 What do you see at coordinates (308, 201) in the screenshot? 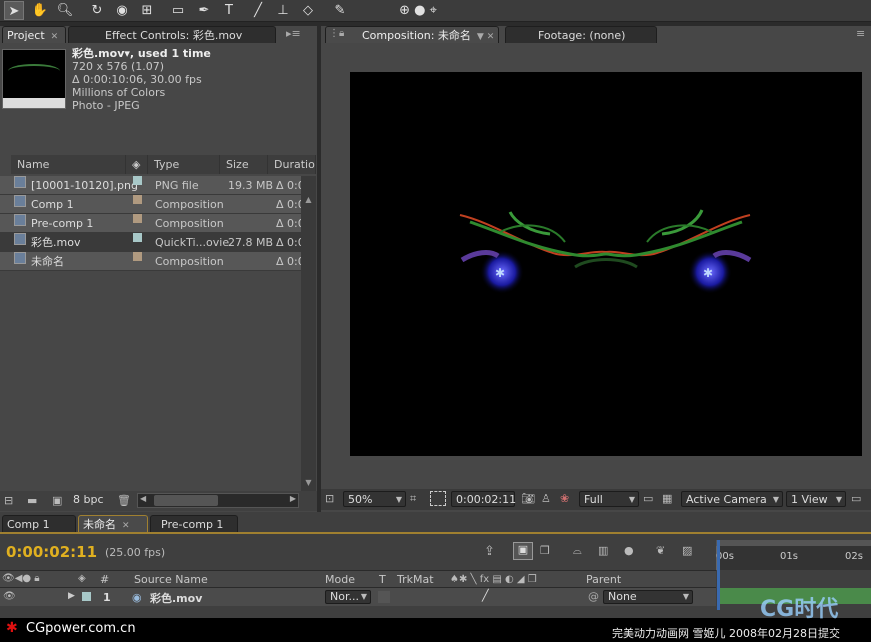
I see `scroll-up-icon: ▲` at bounding box center [308, 201].